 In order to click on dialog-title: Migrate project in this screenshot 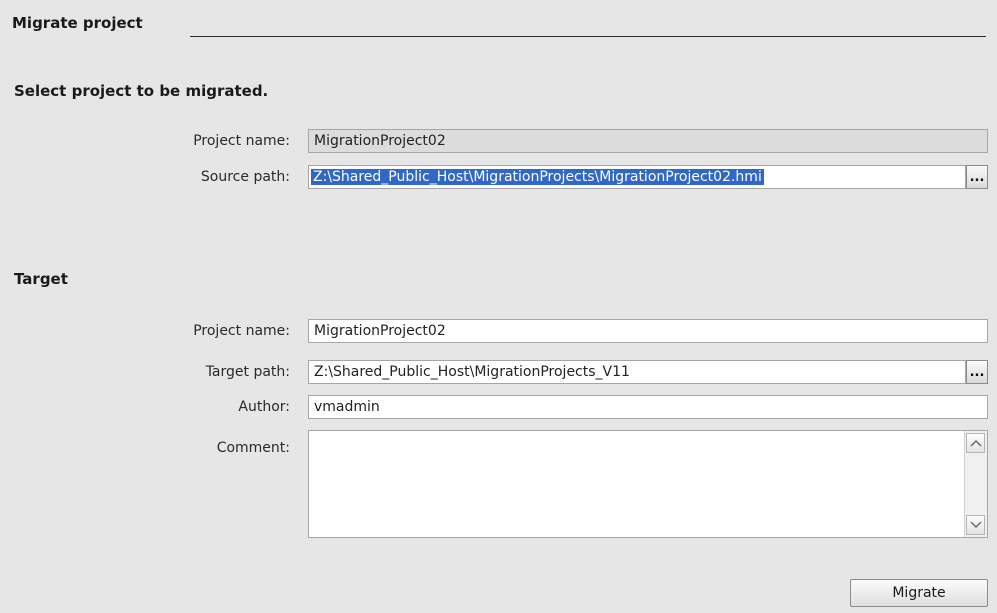, I will do `click(77, 23)`.